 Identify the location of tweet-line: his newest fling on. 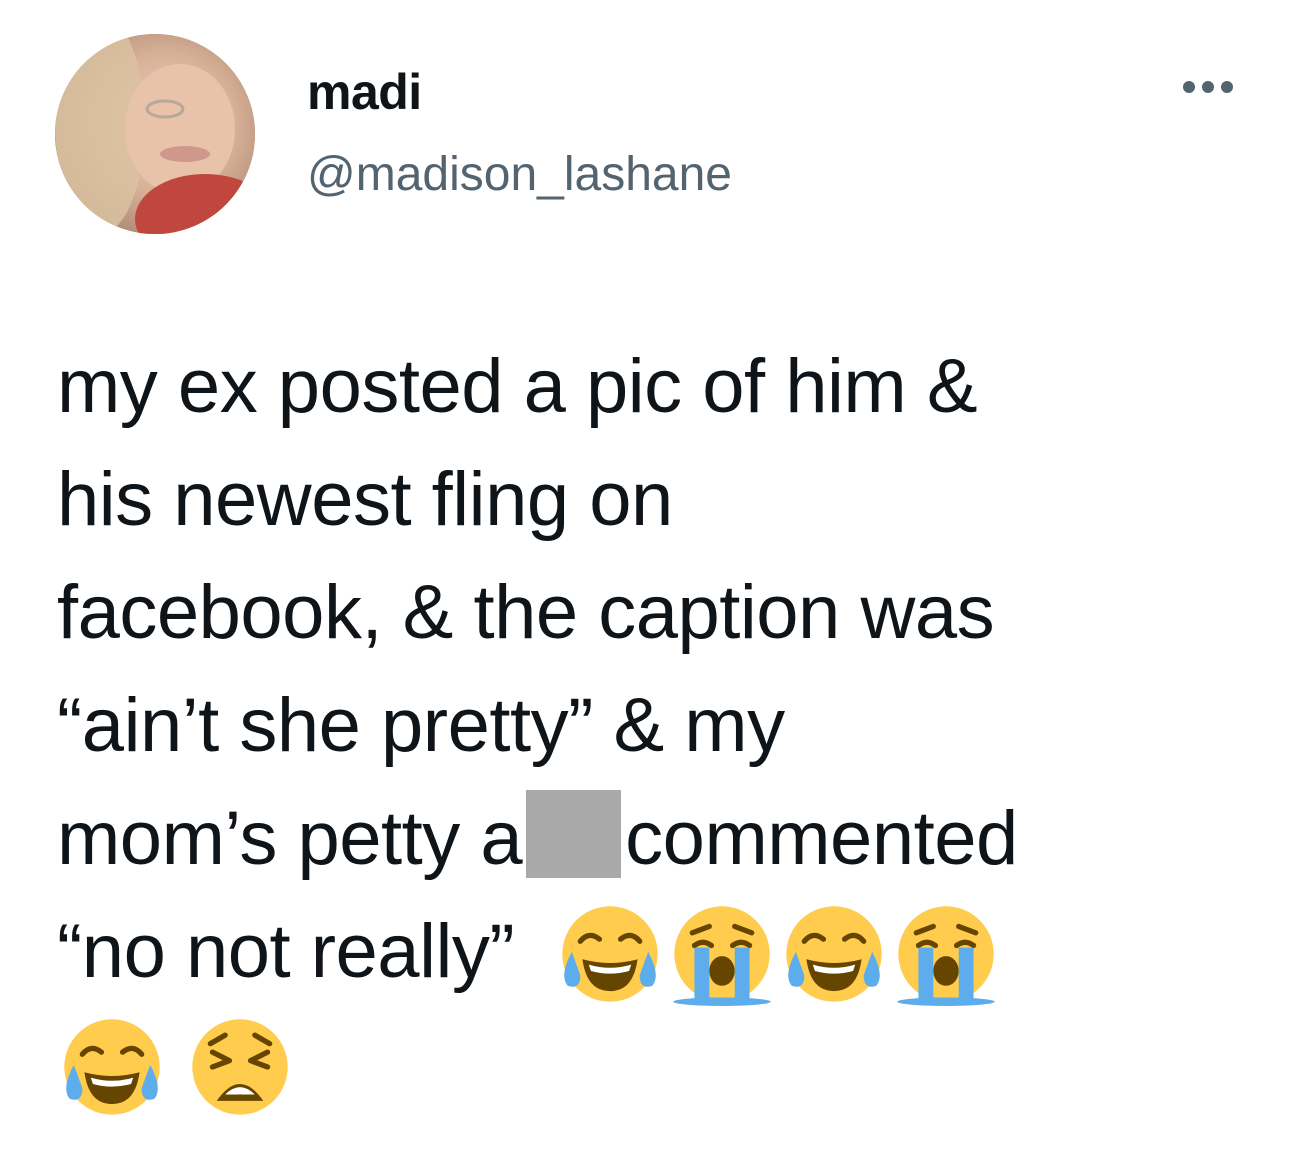
(365, 499).